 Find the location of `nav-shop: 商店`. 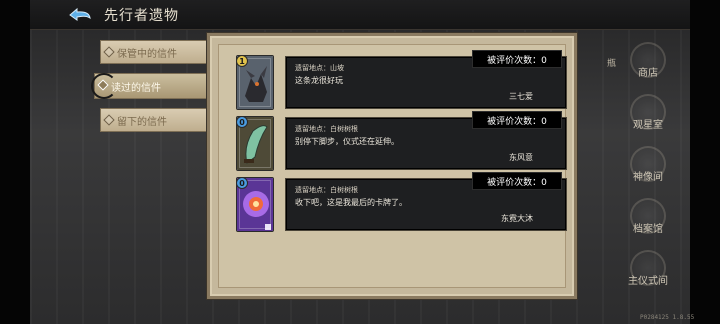

nav-shop: 商店 is located at coordinates (648, 67).